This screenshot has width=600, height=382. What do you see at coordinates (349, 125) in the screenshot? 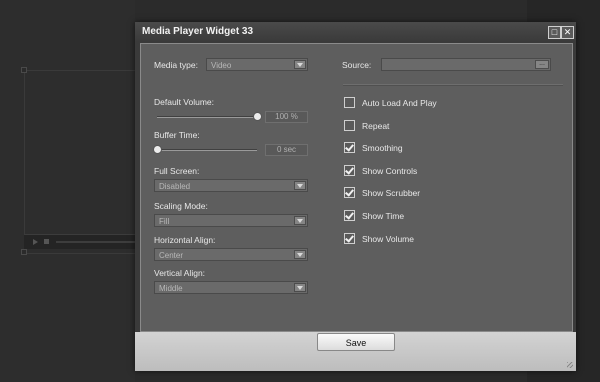
I see `repeat-checkbox` at bounding box center [349, 125].